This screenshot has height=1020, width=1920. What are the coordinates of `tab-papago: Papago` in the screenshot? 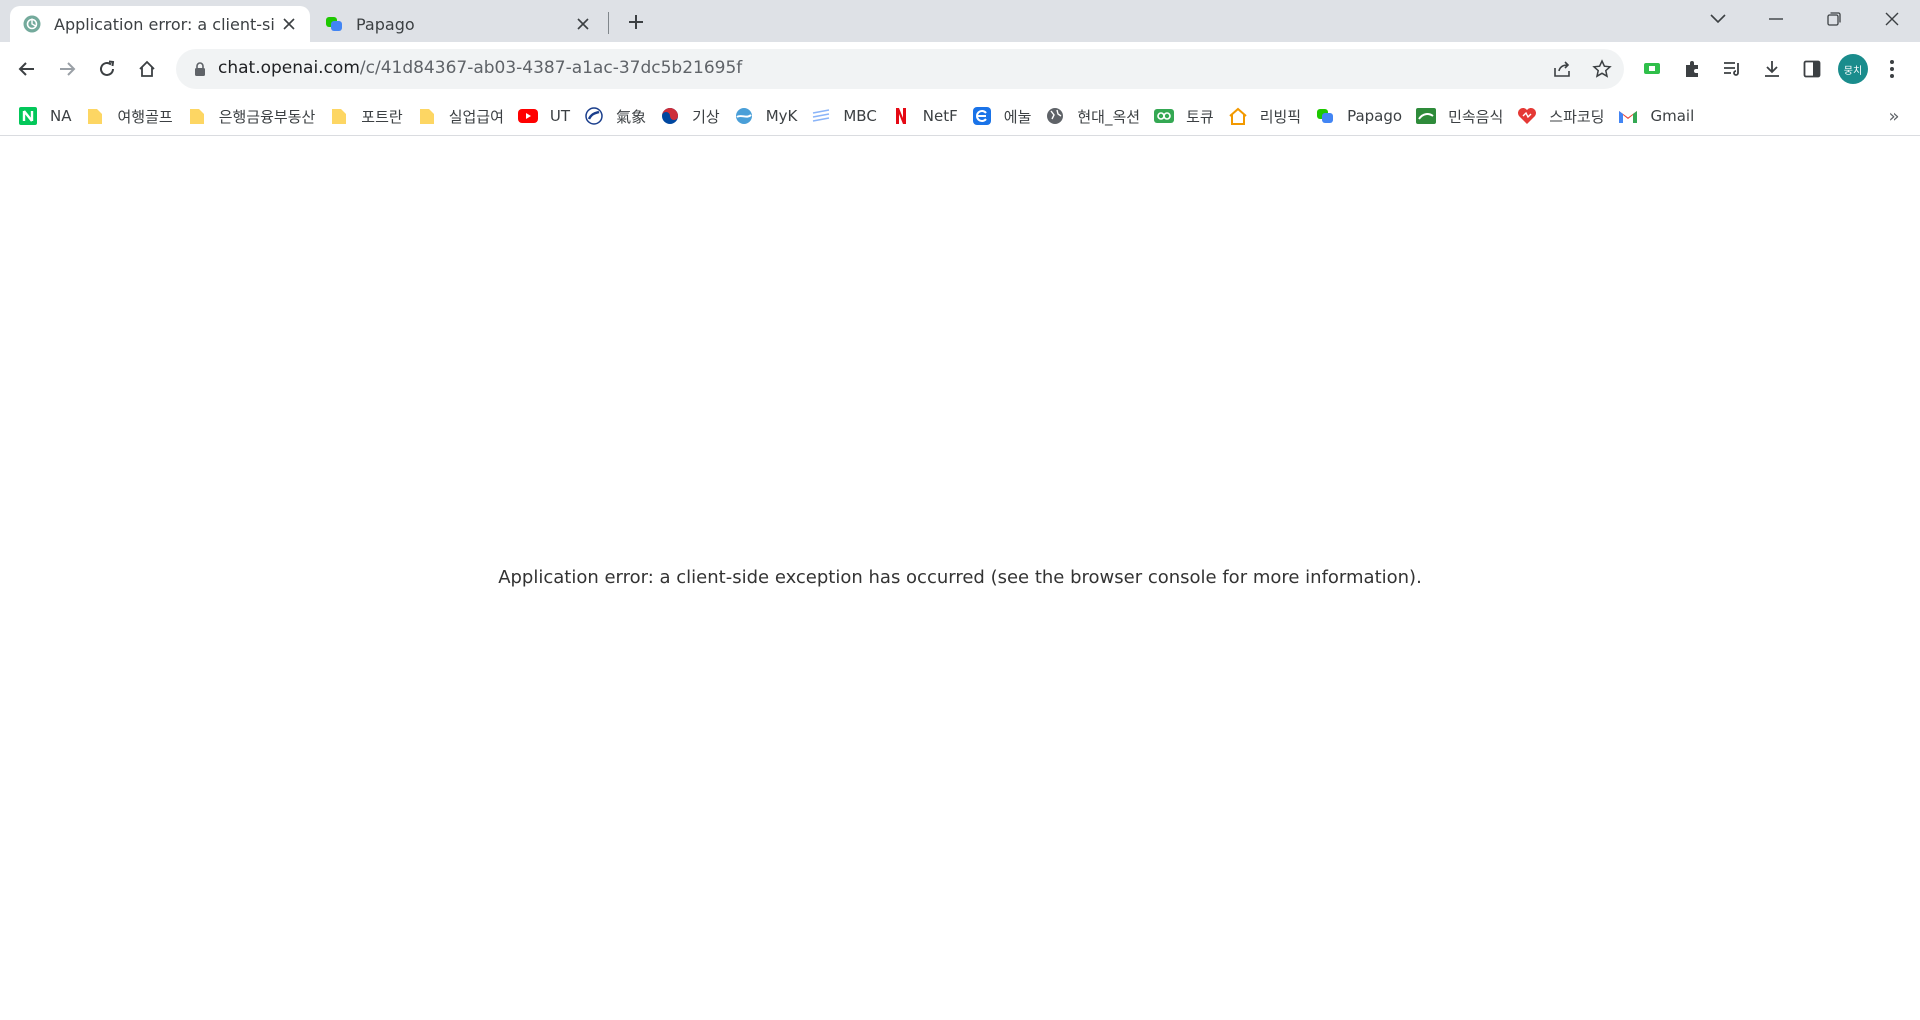 It's located at (458, 24).